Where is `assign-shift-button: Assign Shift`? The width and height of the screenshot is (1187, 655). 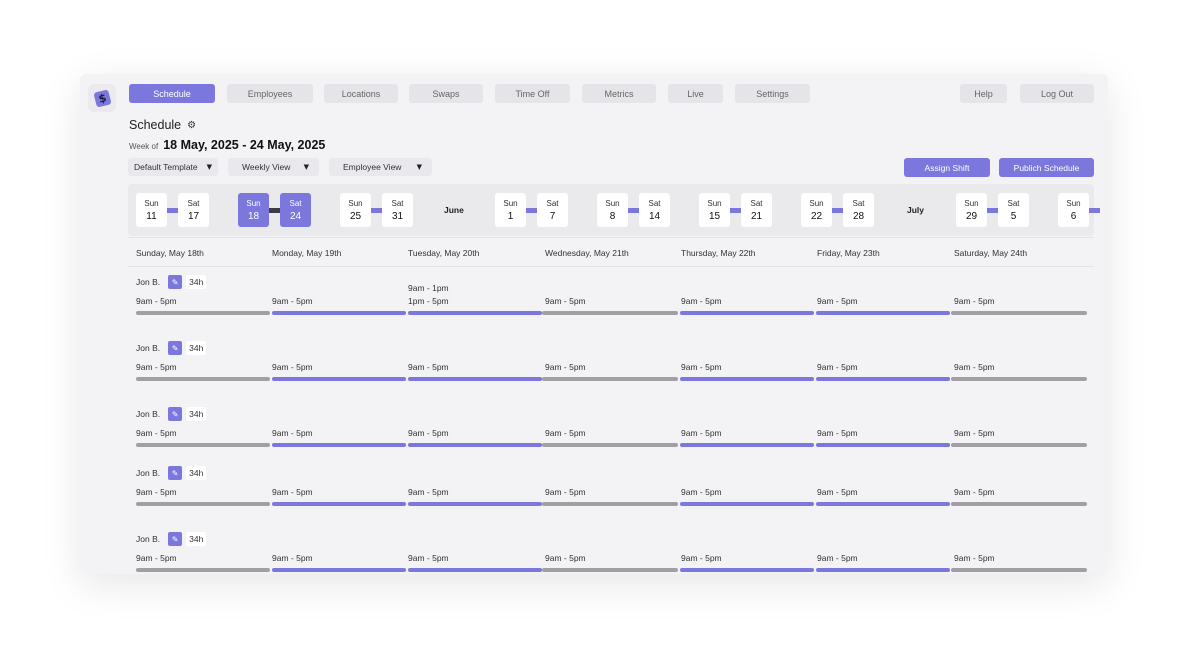 assign-shift-button: Assign Shift is located at coordinates (947, 167).